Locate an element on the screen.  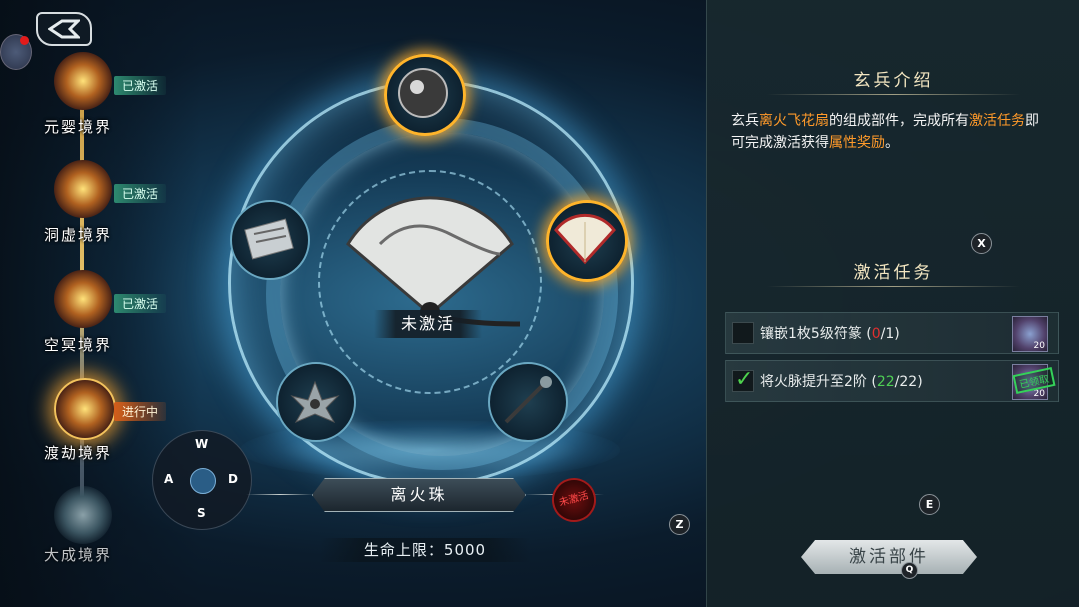
task-desc: 将火脉提升至2阶 ( is located at coordinates (818, 382).